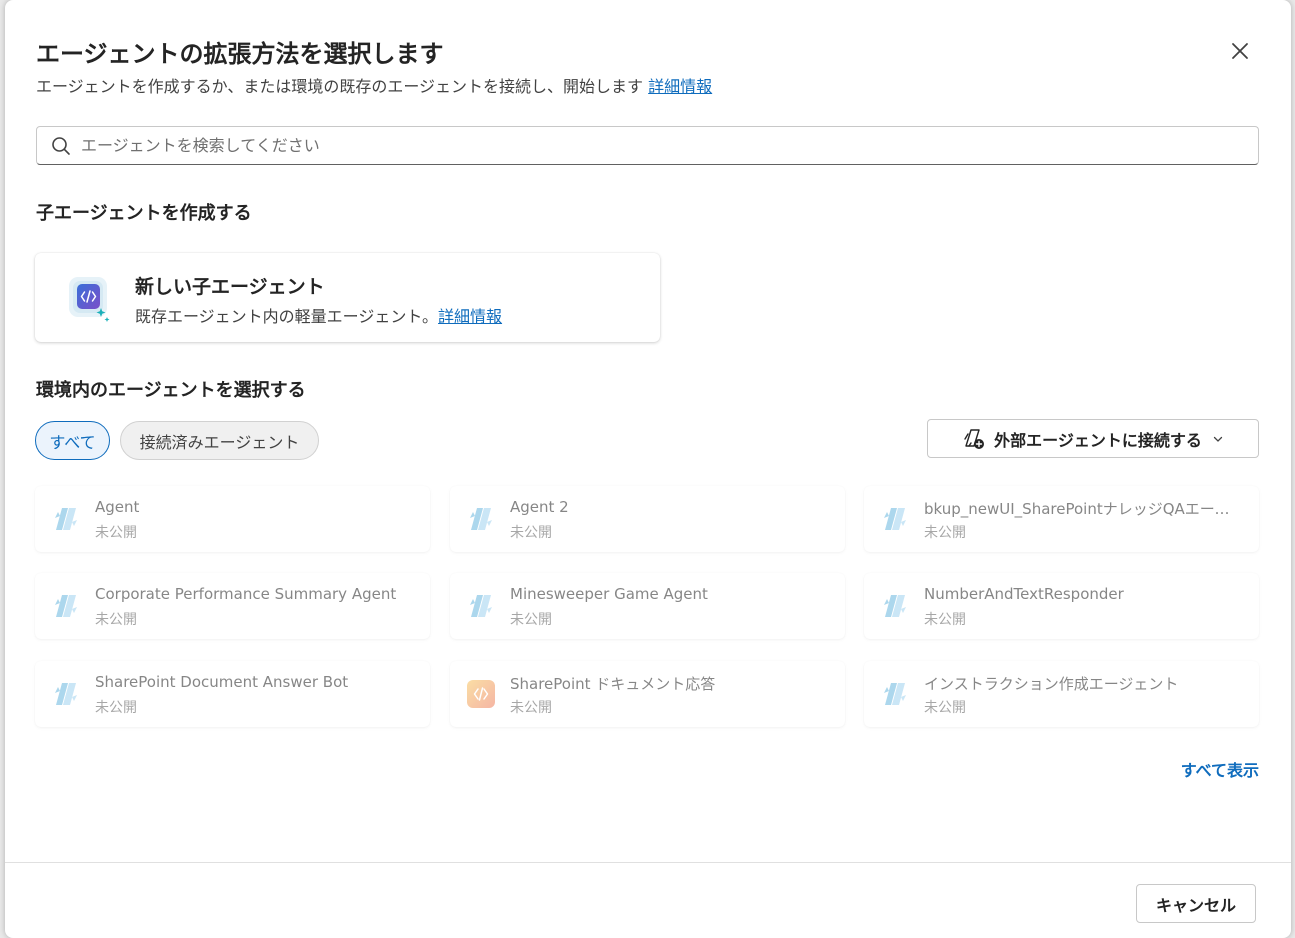 The width and height of the screenshot is (1295, 938). Describe the element at coordinates (89, 301) in the screenshot. I see `child-agent-icon` at that location.